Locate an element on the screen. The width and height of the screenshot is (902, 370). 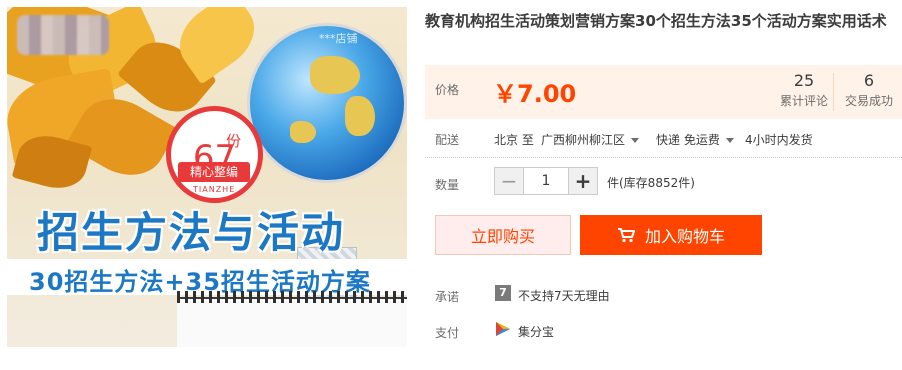
badge-pinyin: TIANZHE is located at coordinates (214, 189).